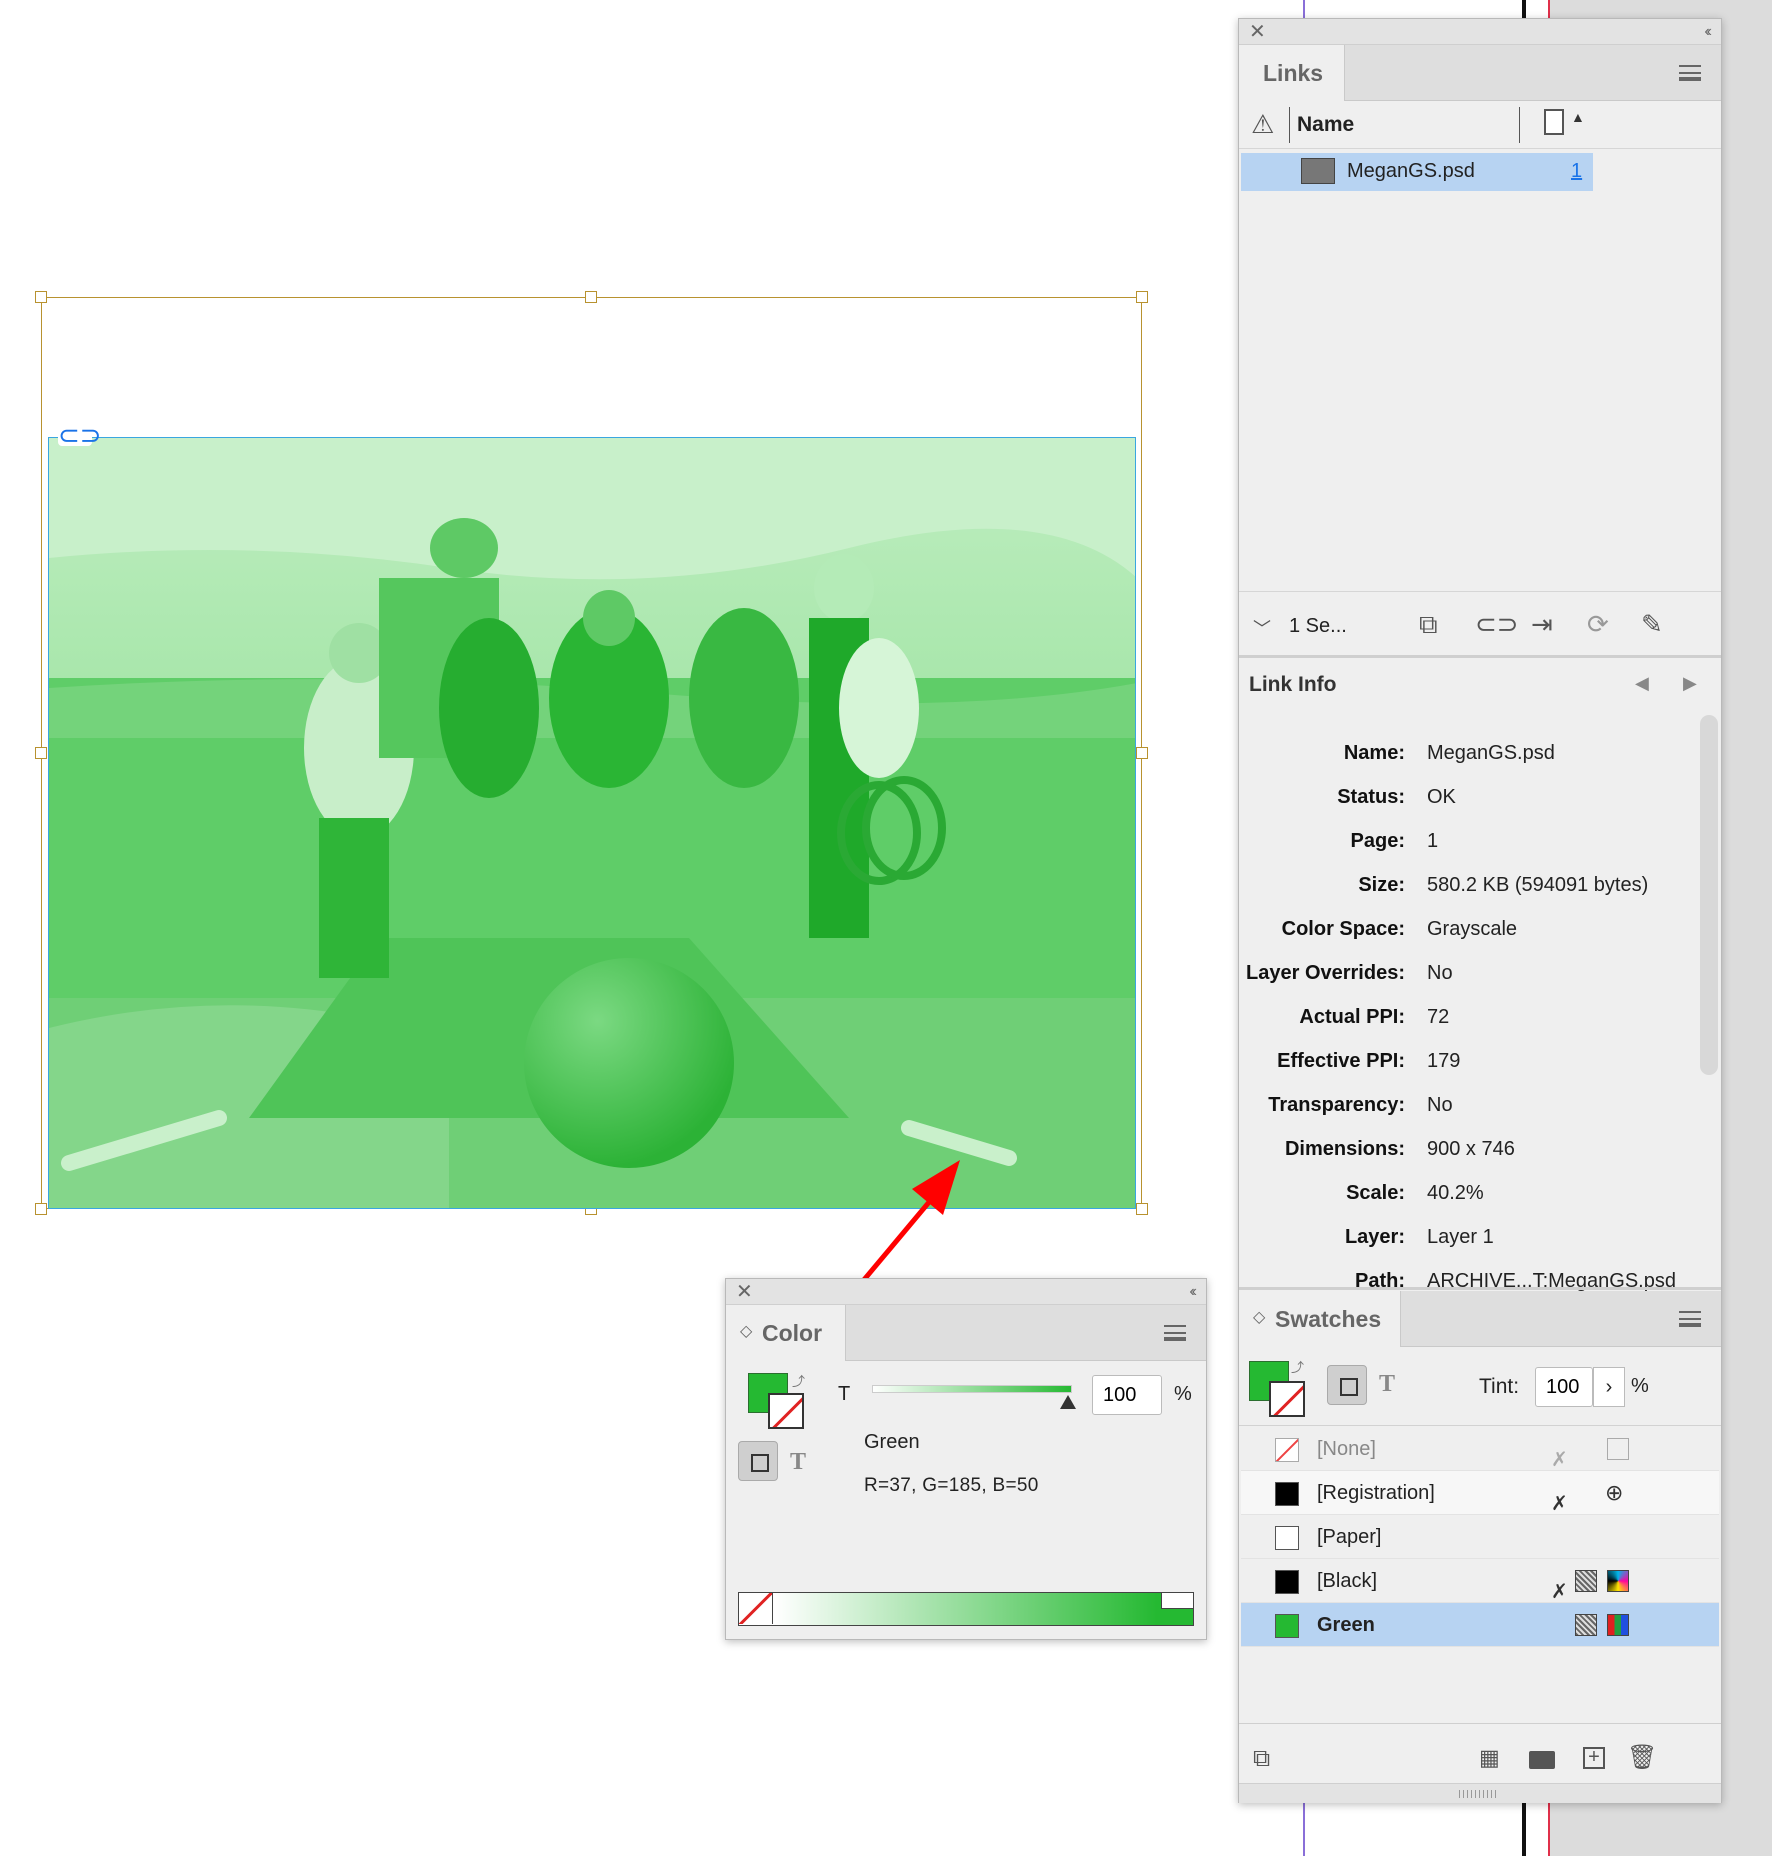 This screenshot has width=1772, height=1856. I want to click on page-column-icon, so click(1554, 122).